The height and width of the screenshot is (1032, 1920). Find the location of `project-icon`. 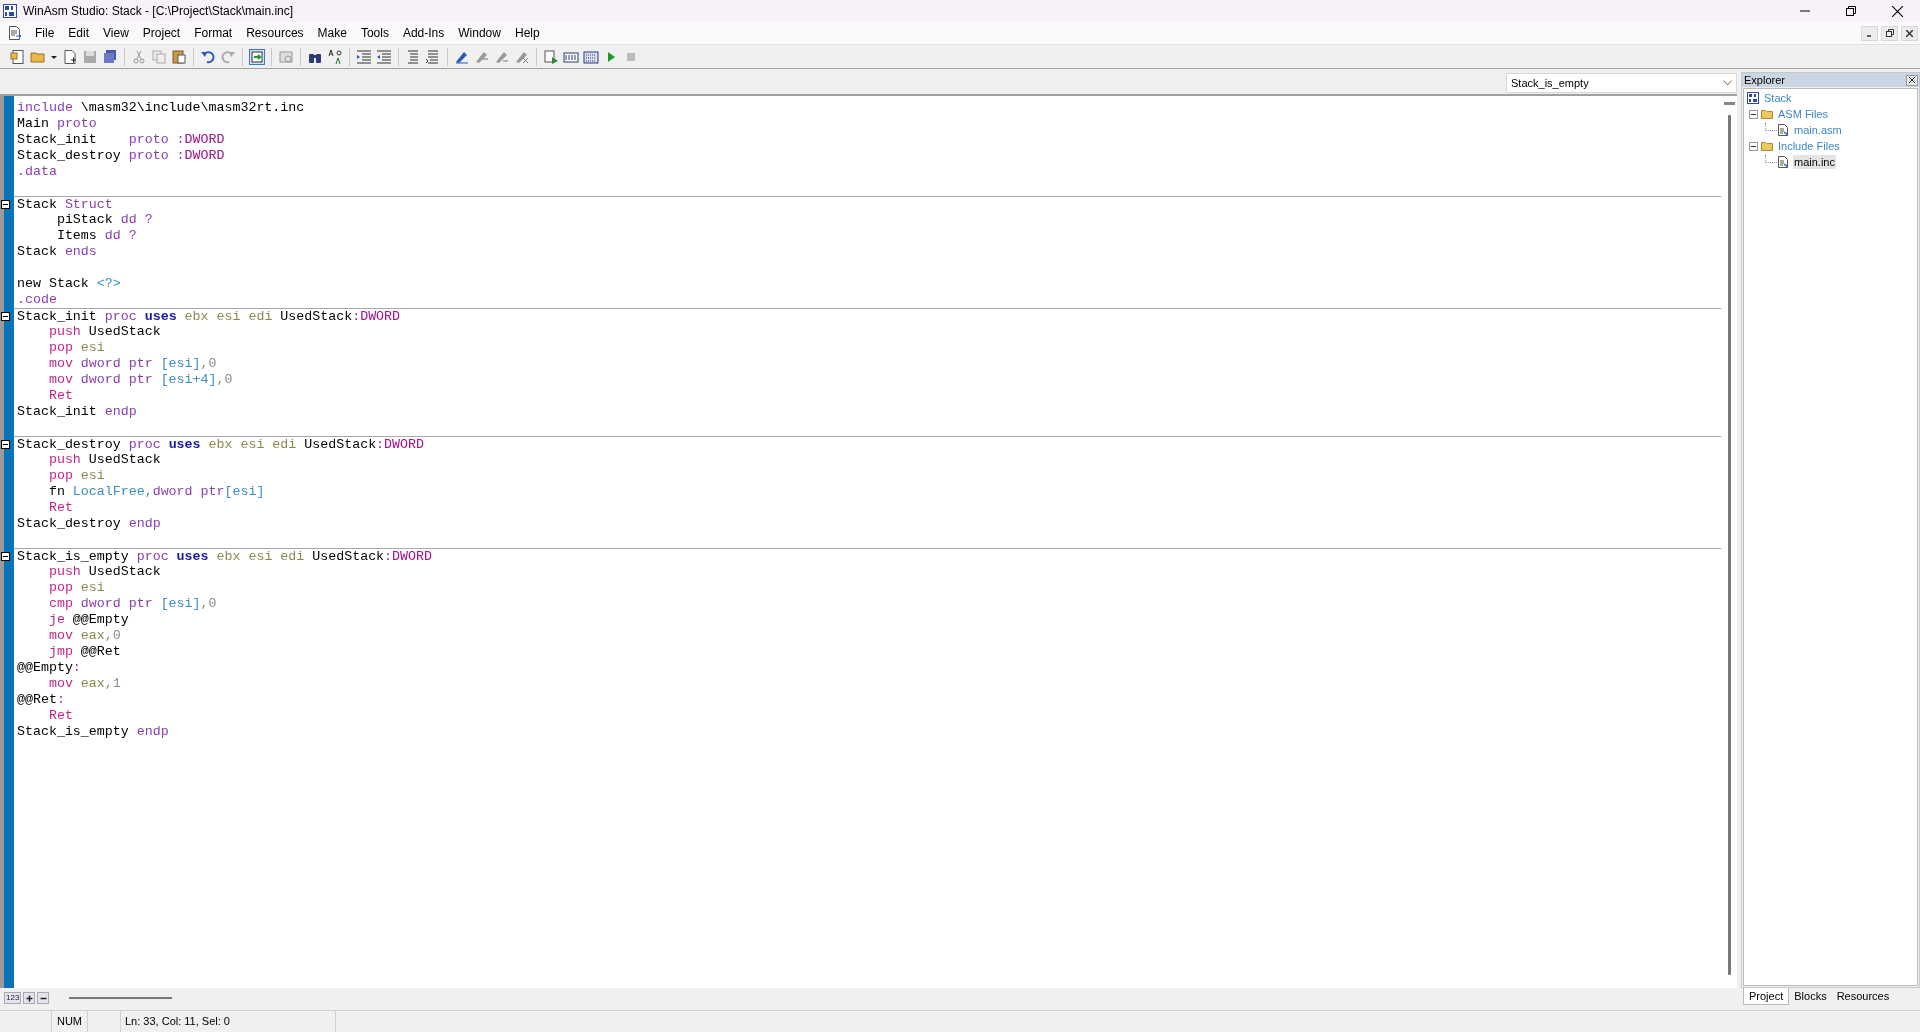

project-icon is located at coordinates (1753, 98).